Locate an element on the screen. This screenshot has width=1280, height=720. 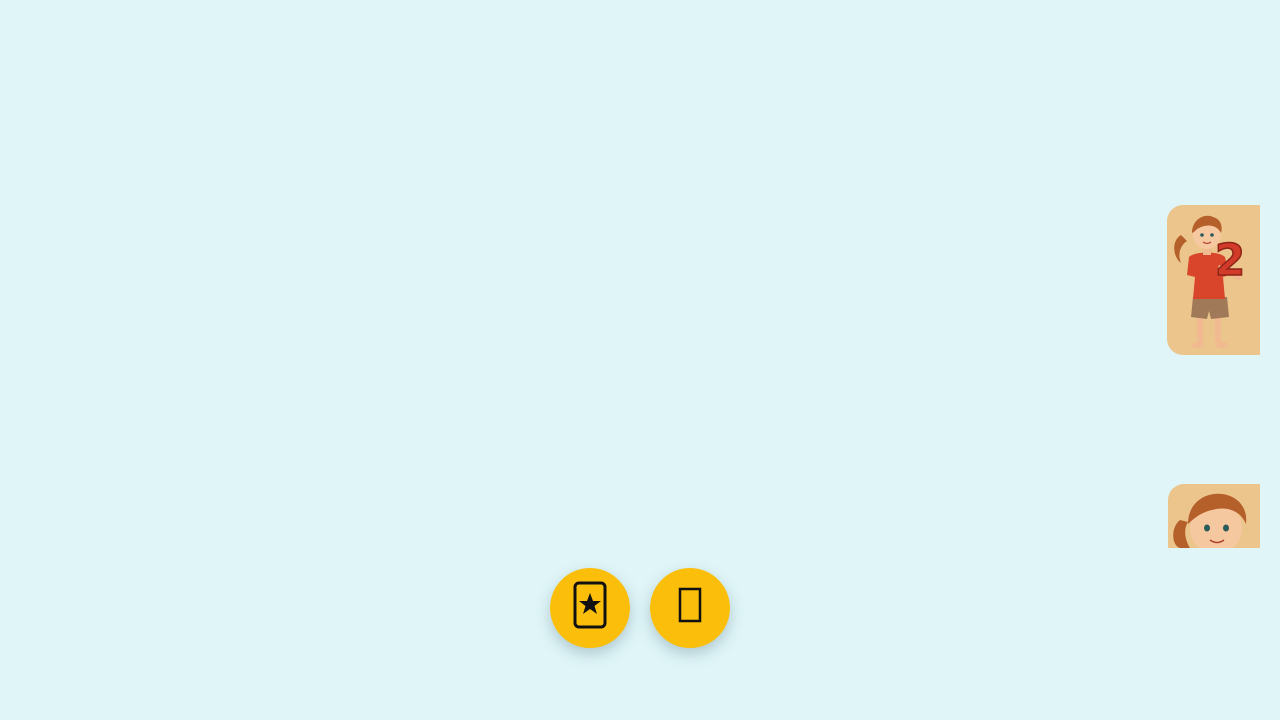
secondary-action-button is located at coordinates (690, 608).